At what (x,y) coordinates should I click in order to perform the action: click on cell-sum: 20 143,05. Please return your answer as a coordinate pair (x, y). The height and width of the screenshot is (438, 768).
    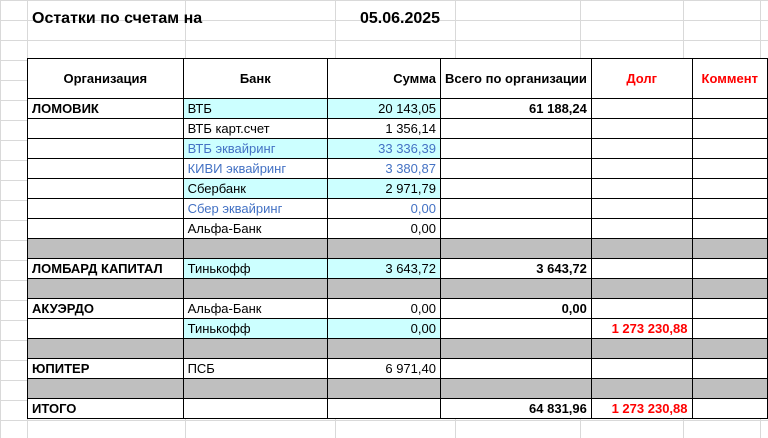
    Looking at the image, I should click on (383, 108).